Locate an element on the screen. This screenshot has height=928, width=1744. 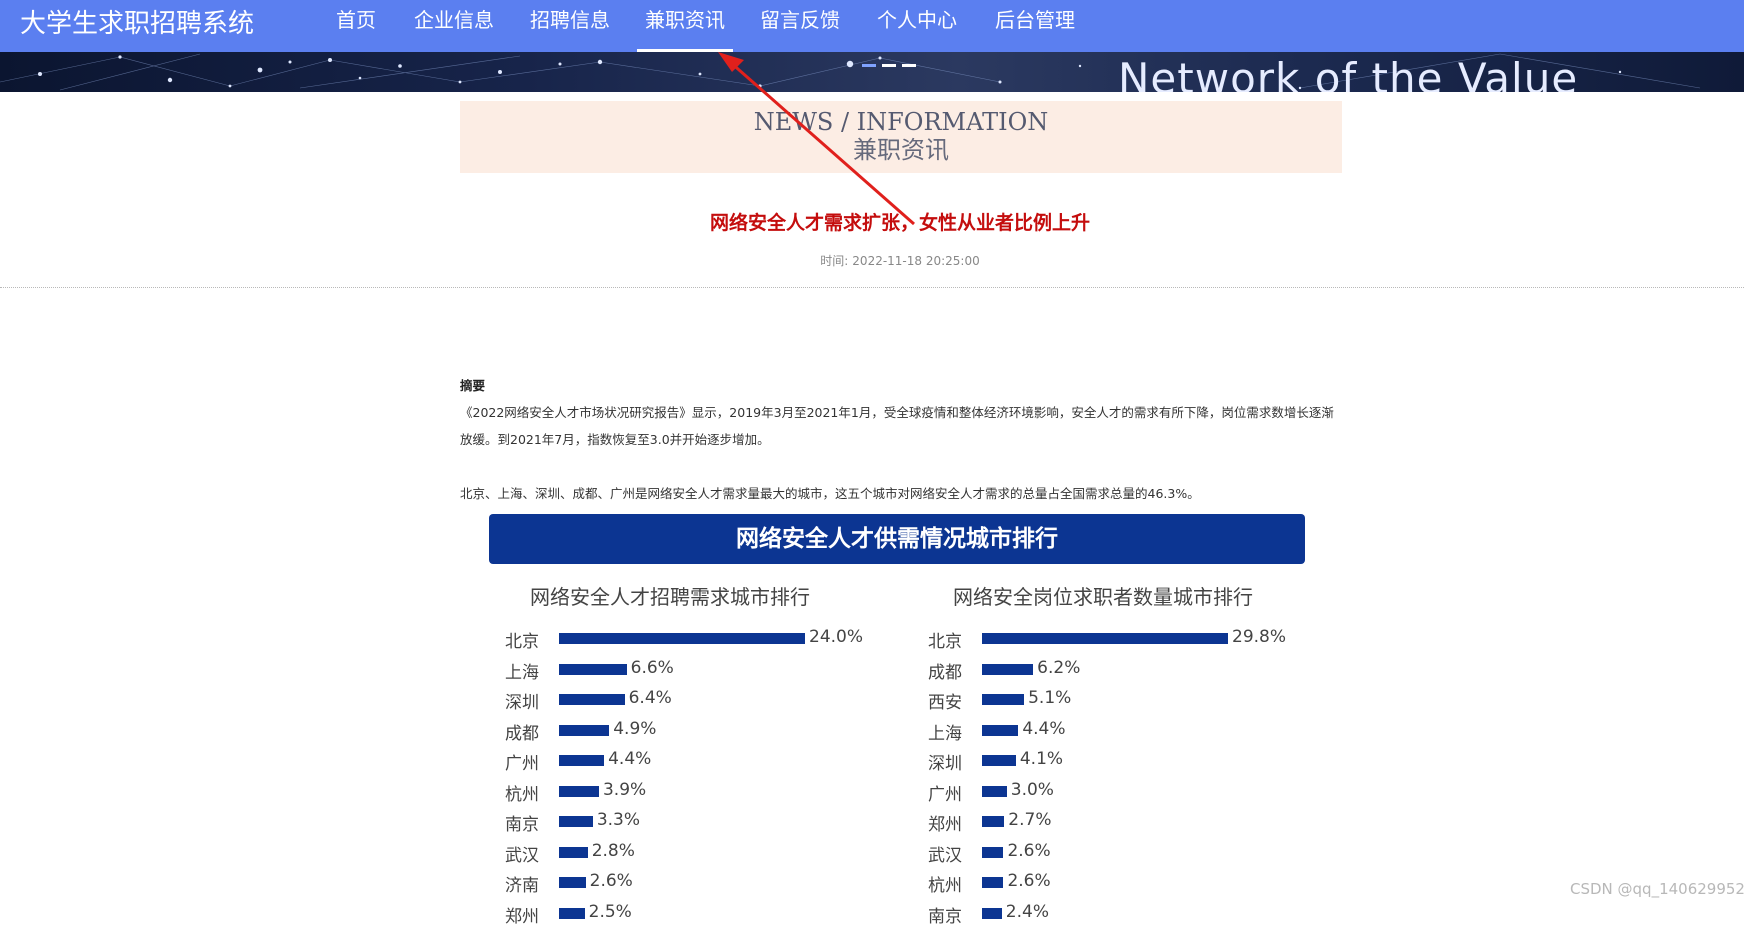
bar-row: 广州 4.4% is located at coordinates (715, 760).